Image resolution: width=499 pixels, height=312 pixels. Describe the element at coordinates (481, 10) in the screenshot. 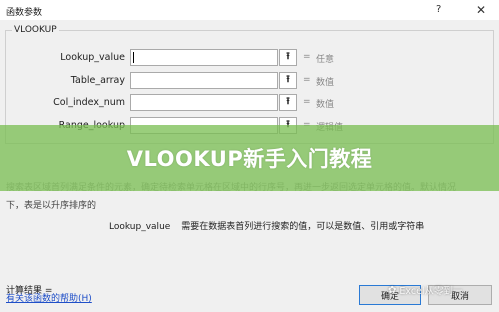

I see `close-icon: ✕` at that location.